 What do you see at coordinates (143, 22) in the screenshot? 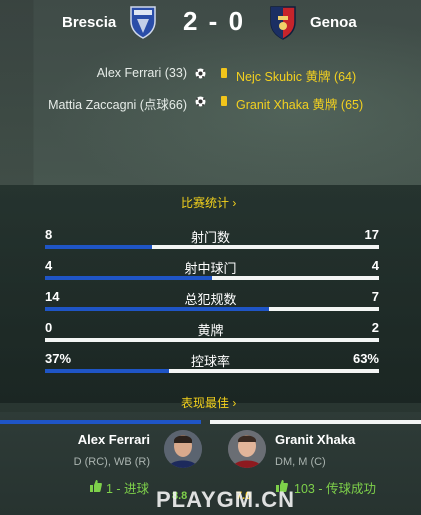
I see `brescia-crest-icon` at bounding box center [143, 22].